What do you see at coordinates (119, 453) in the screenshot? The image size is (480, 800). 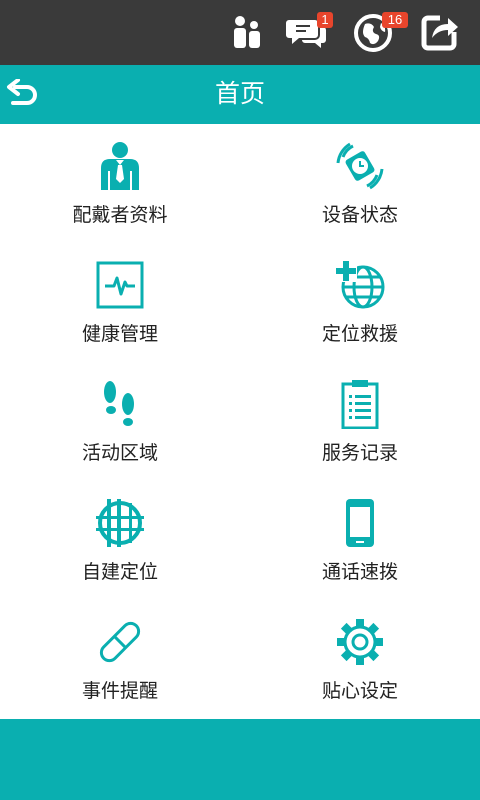 I see `menu-item-label: 活动区域` at bounding box center [119, 453].